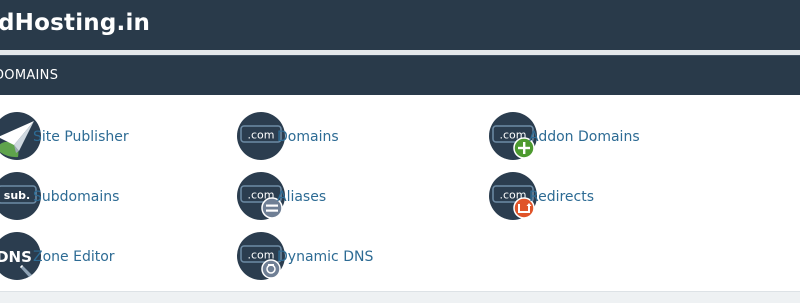 The height and width of the screenshot is (303, 800). Describe the element at coordinates (561, 197) in the screenshot. I see `redirects-label: Redirects` at that location.